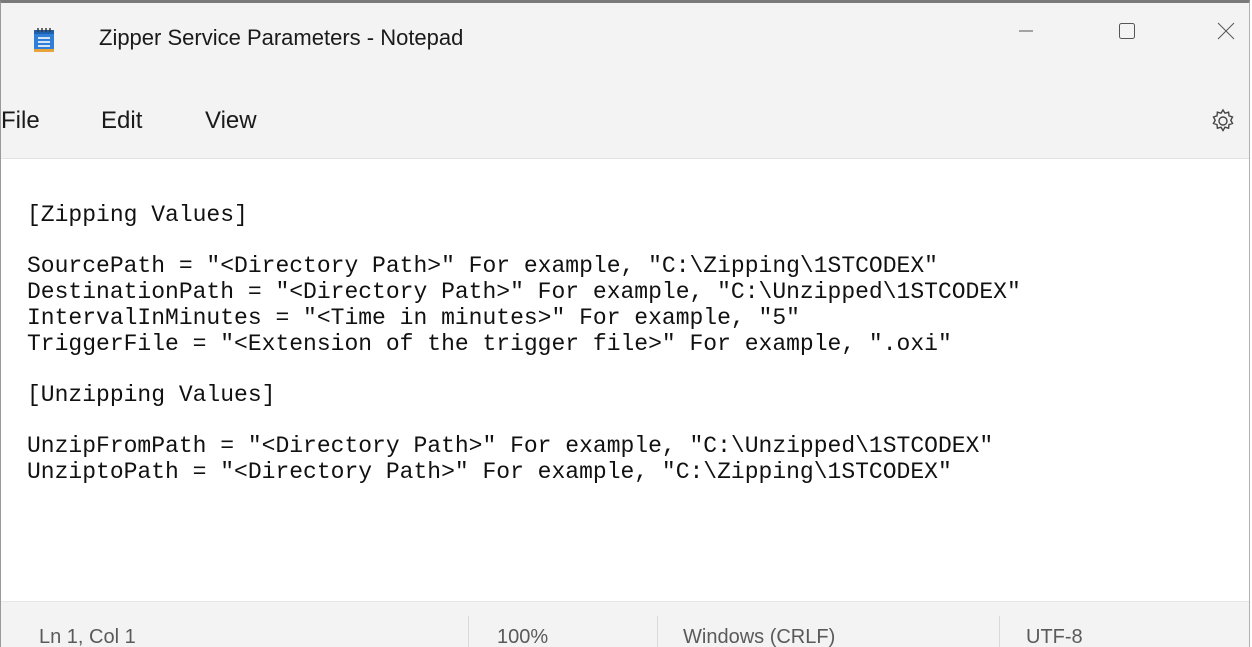 The image size is (1252, 647). Describe the element at coordinates (231, 121) in the screenshot. I see `menu-view: View` at that location.